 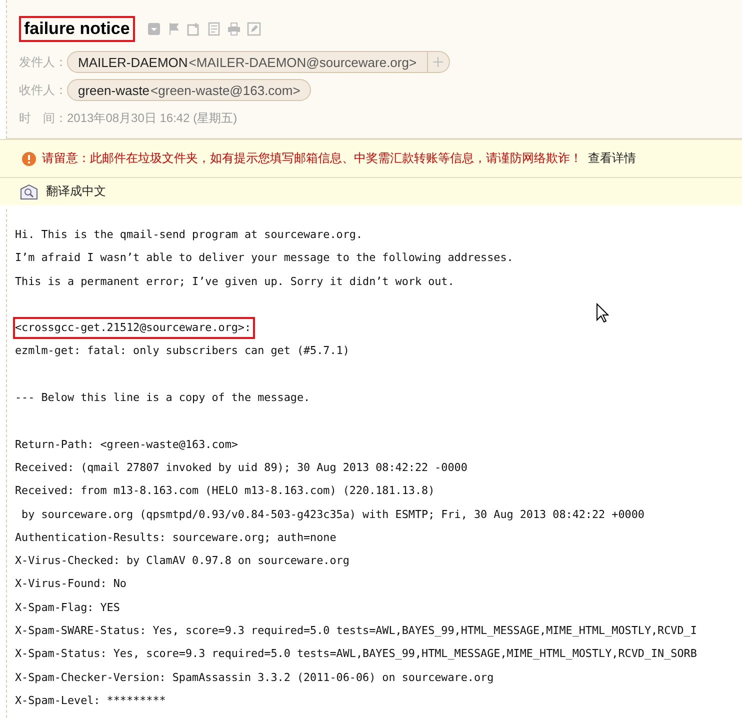 I want to click on message-line: Received: (qmail 27807 invoked by uid 89); 30 Aug 2013 08:42:22 -0000, so click(x=241, y=468).